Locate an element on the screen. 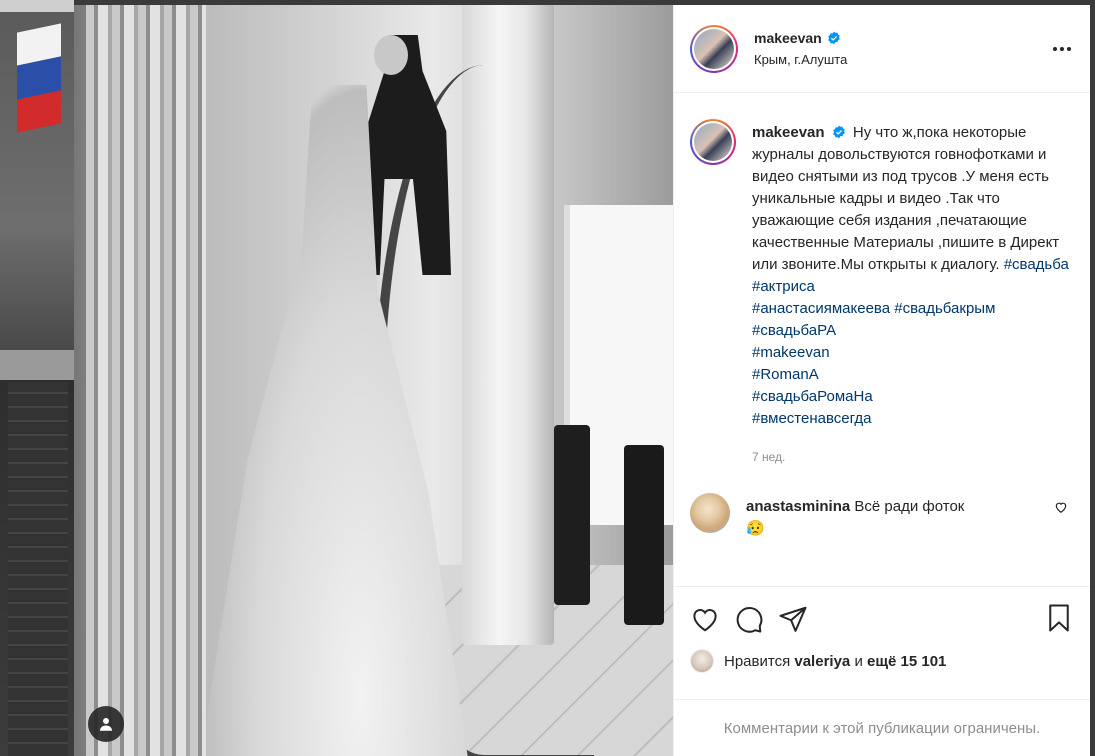 This screenshot has height=756, width=1095. hashtag: #свадьбаРомаНа is located at coordinates (812, 396).